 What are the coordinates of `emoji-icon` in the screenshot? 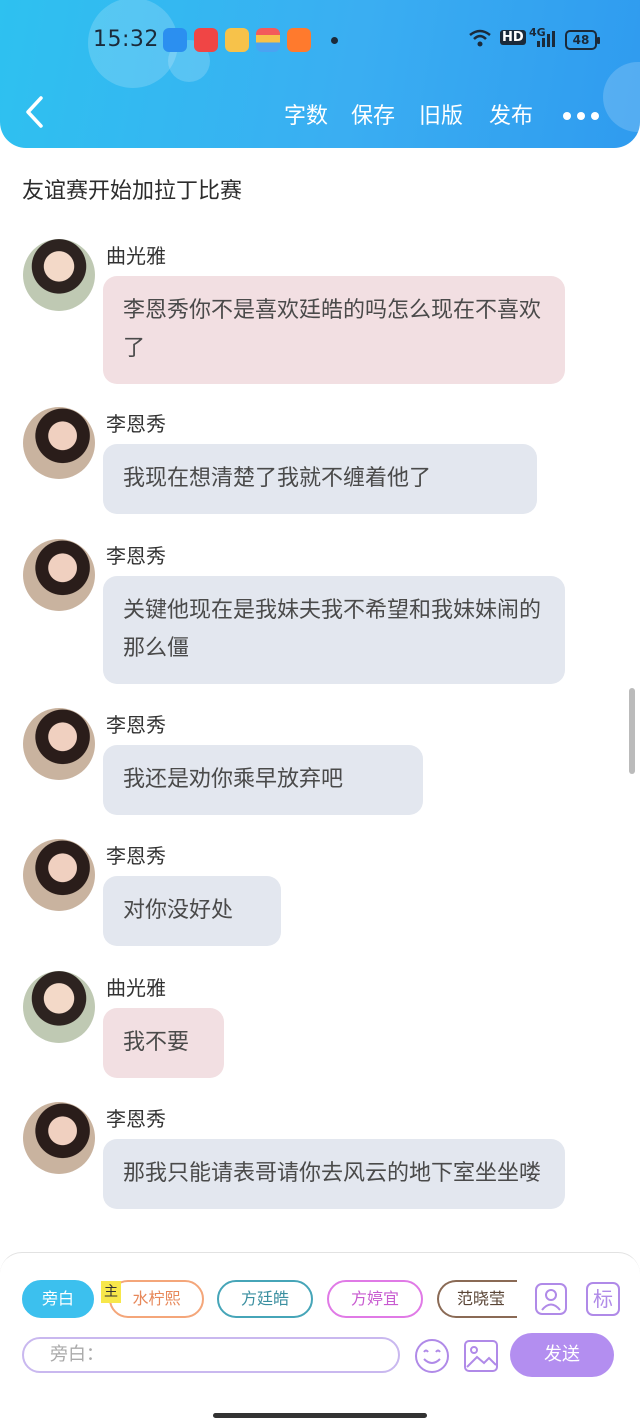 It's located at (432, 1356).